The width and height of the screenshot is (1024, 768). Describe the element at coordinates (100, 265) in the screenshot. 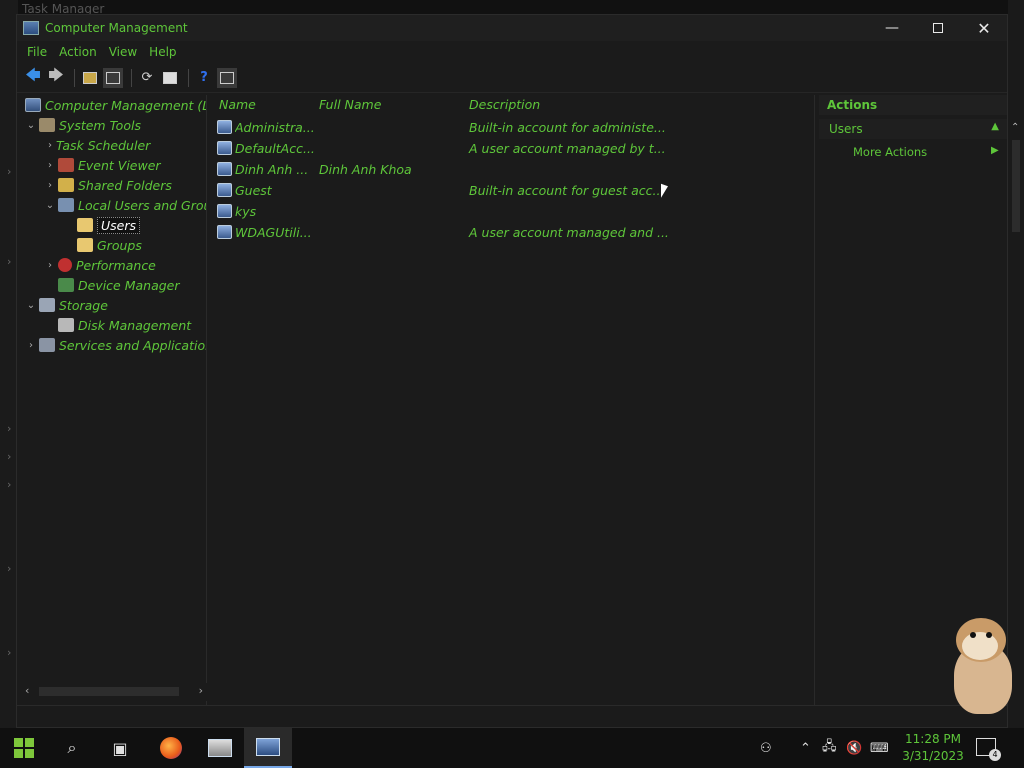

I see `tree-item-performance: › Performance` at that location.